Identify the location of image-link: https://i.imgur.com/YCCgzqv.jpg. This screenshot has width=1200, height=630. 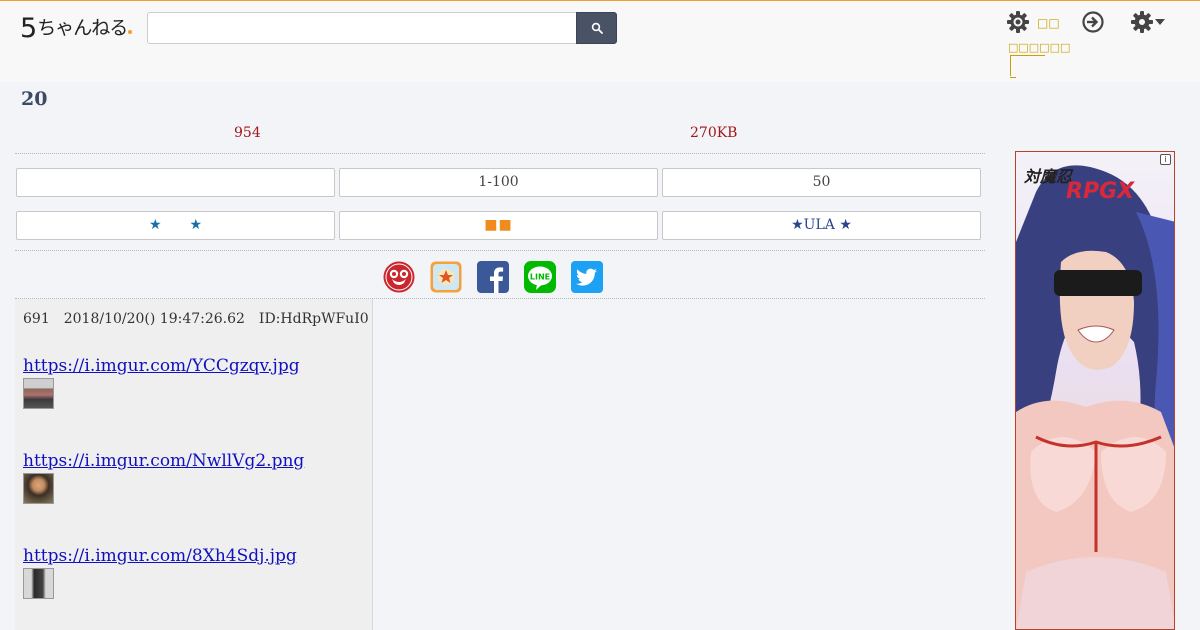
(161, 366).